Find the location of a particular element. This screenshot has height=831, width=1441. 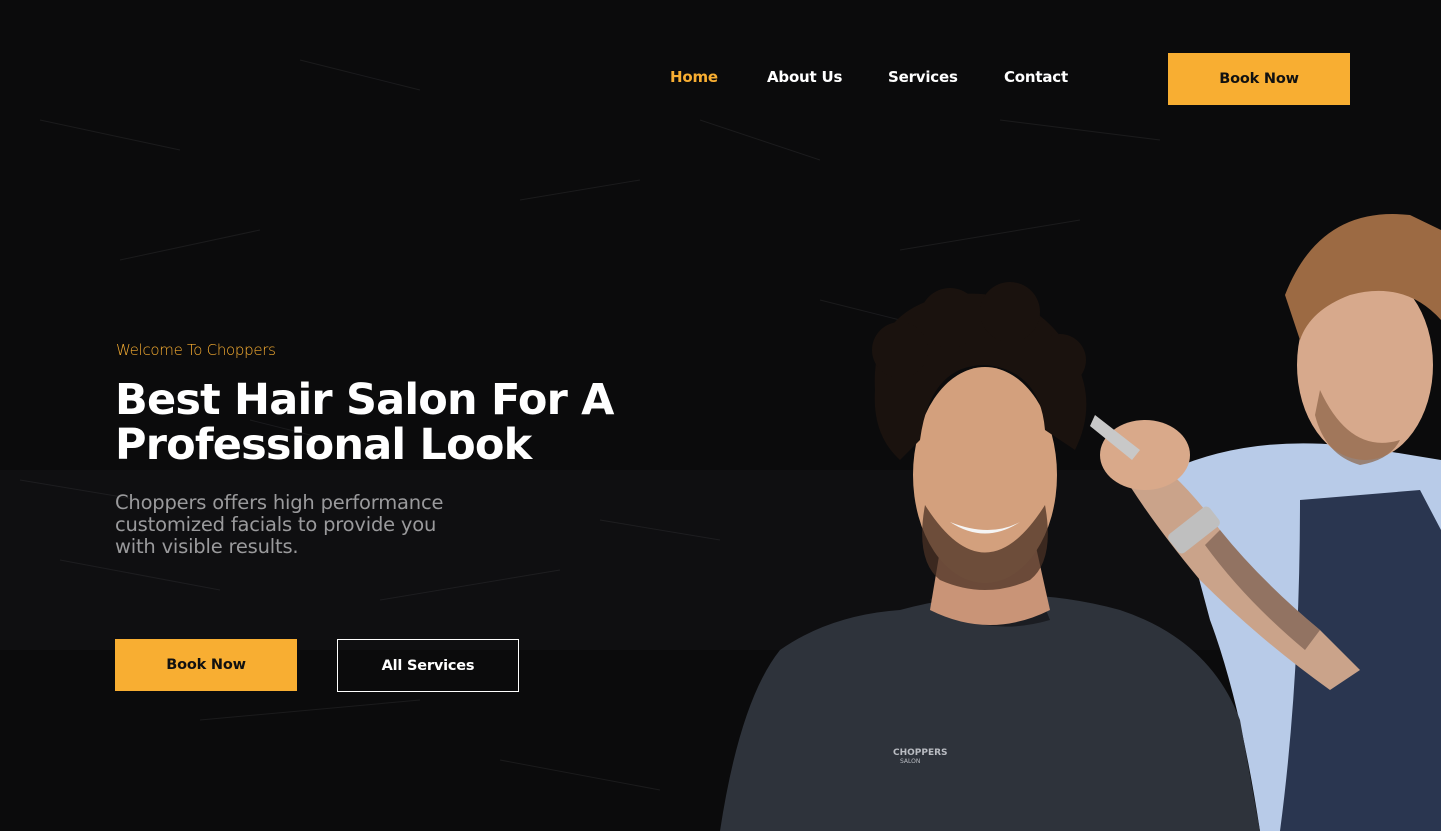

headline-line-2: Professional Look is located at coordinates (323, 445).